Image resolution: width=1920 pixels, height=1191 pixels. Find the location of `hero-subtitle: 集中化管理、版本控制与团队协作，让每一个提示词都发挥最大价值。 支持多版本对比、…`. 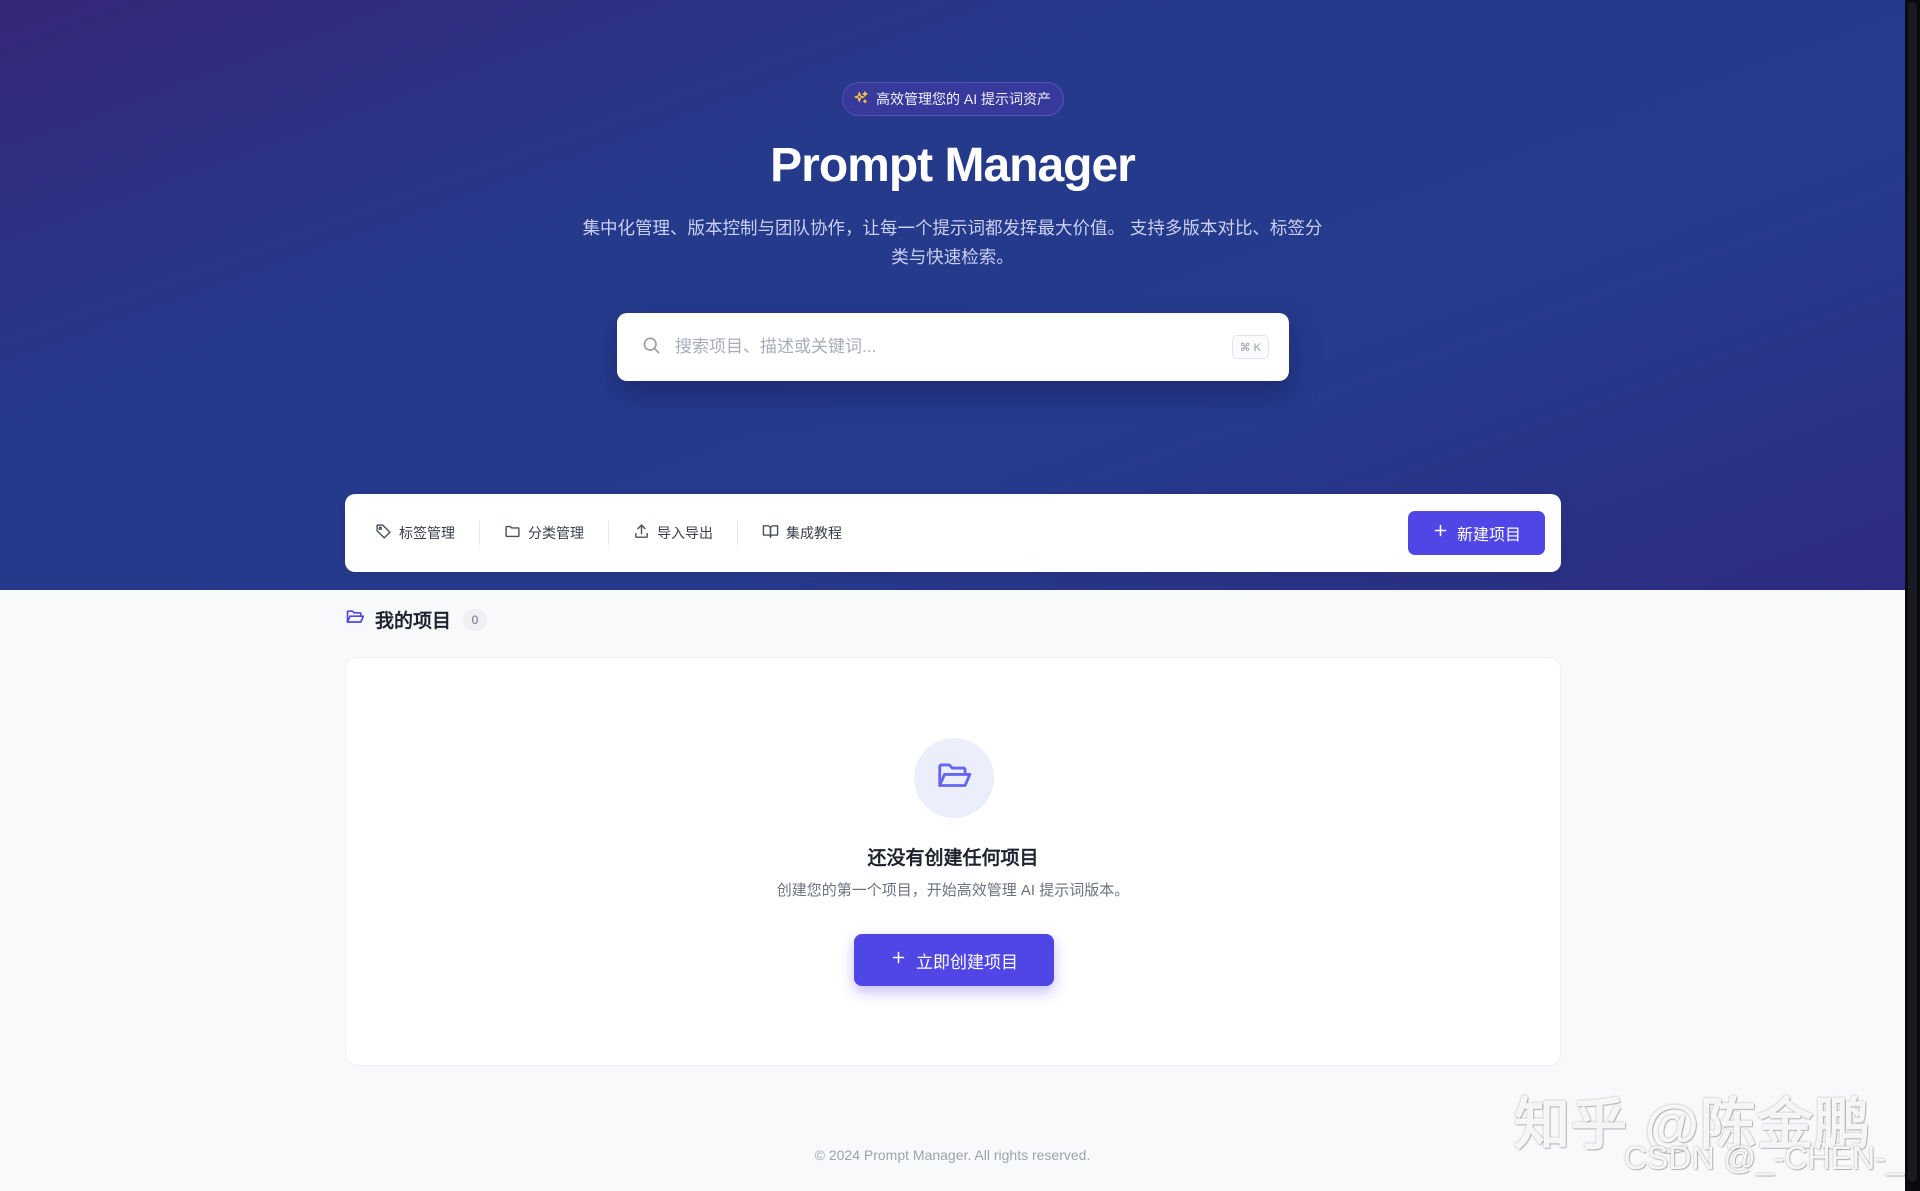

hero-subtitle: 集中化管理、版本控制与团队协作，让每一个提示词都发挥最大价值。 支持多版本对比、… is located at coordinates (952, 243).